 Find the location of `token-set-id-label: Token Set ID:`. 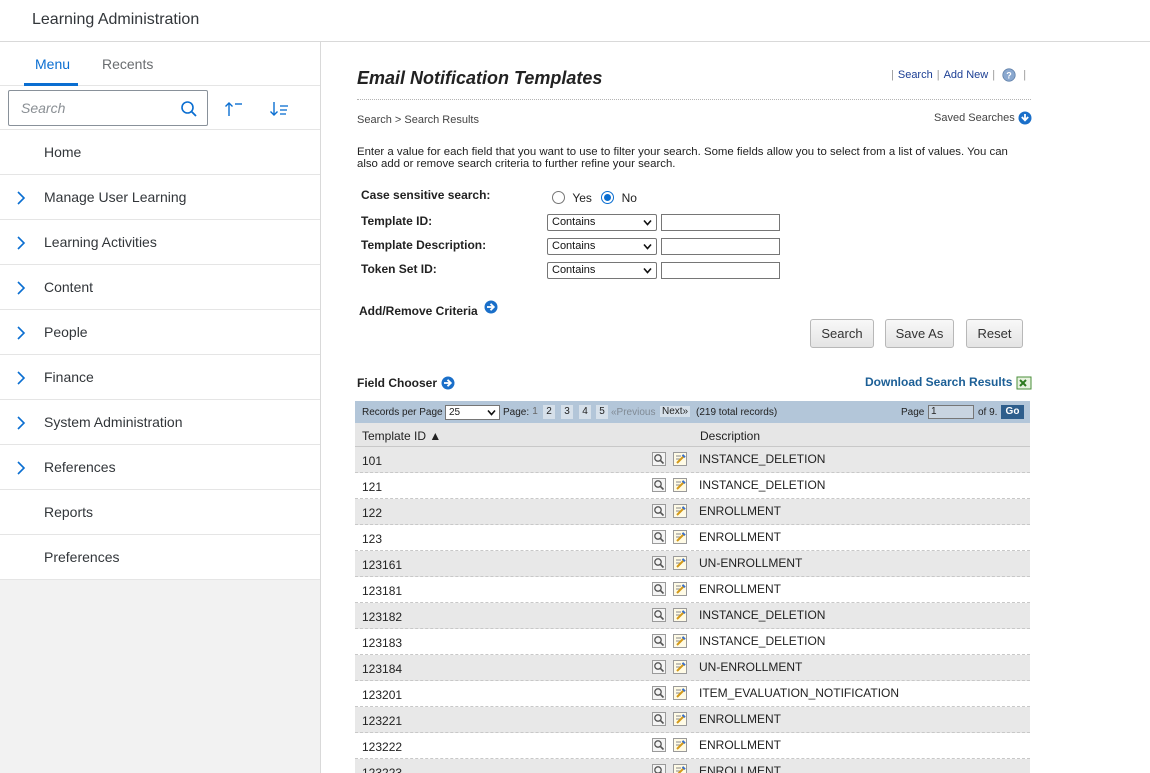

token-set-id-label: Token Set ID: is located at coordinates (399, 269).